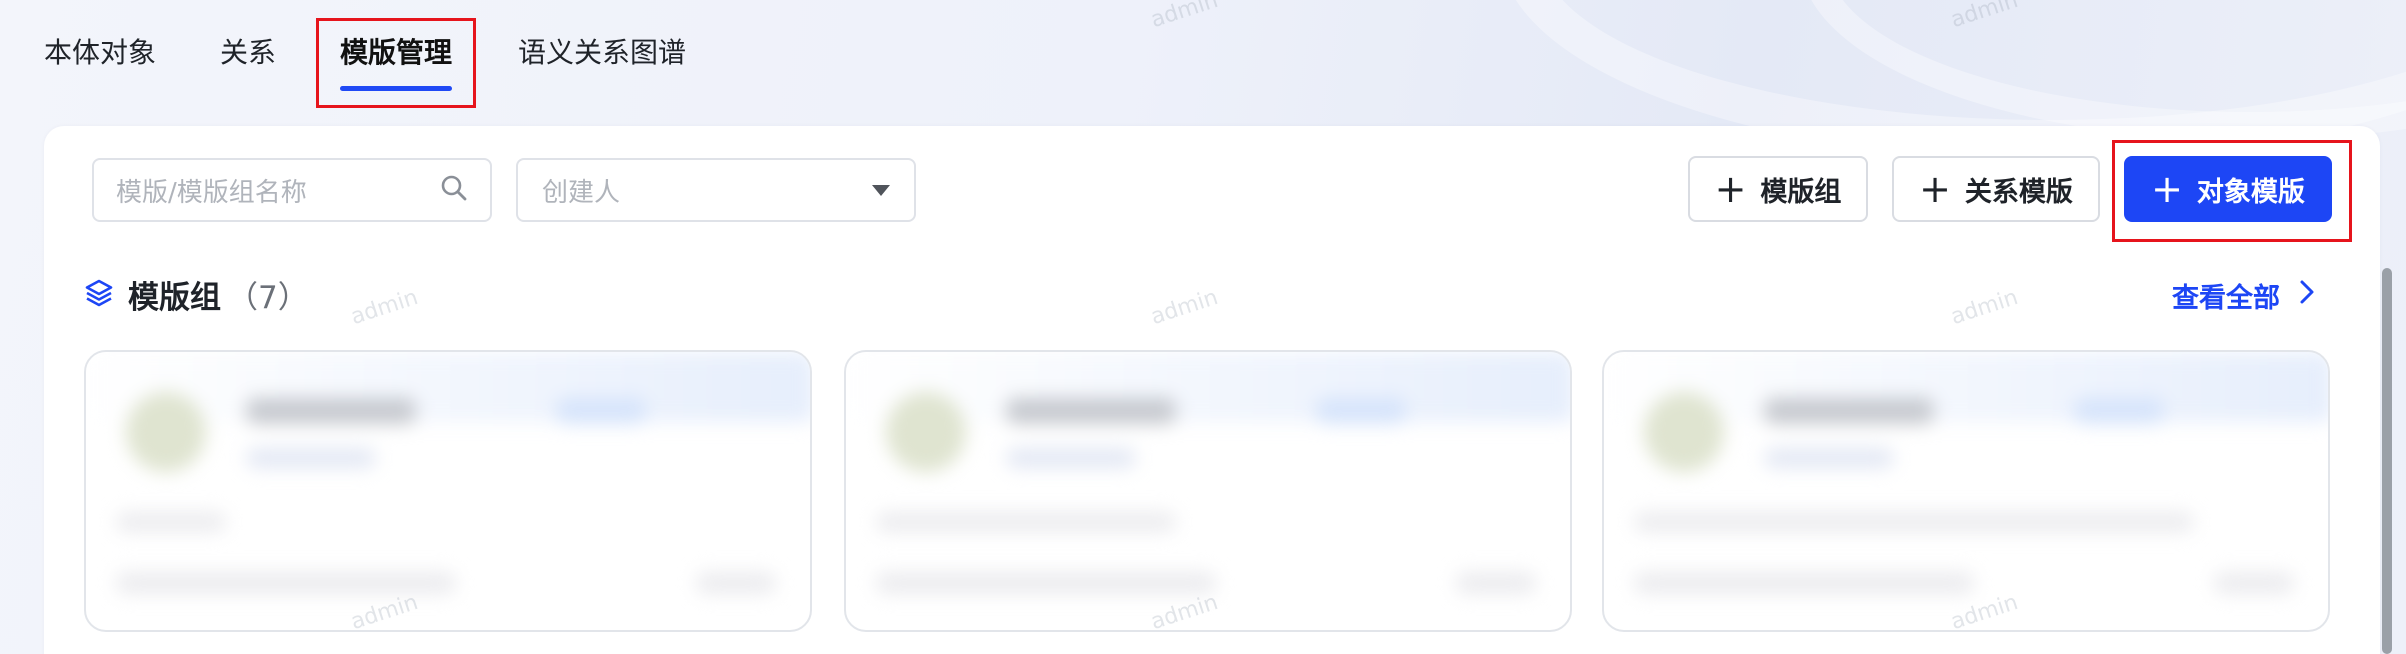 This screenshot has width=2406, height=654. I want to click on caret-down-icon, so click(881, 190).